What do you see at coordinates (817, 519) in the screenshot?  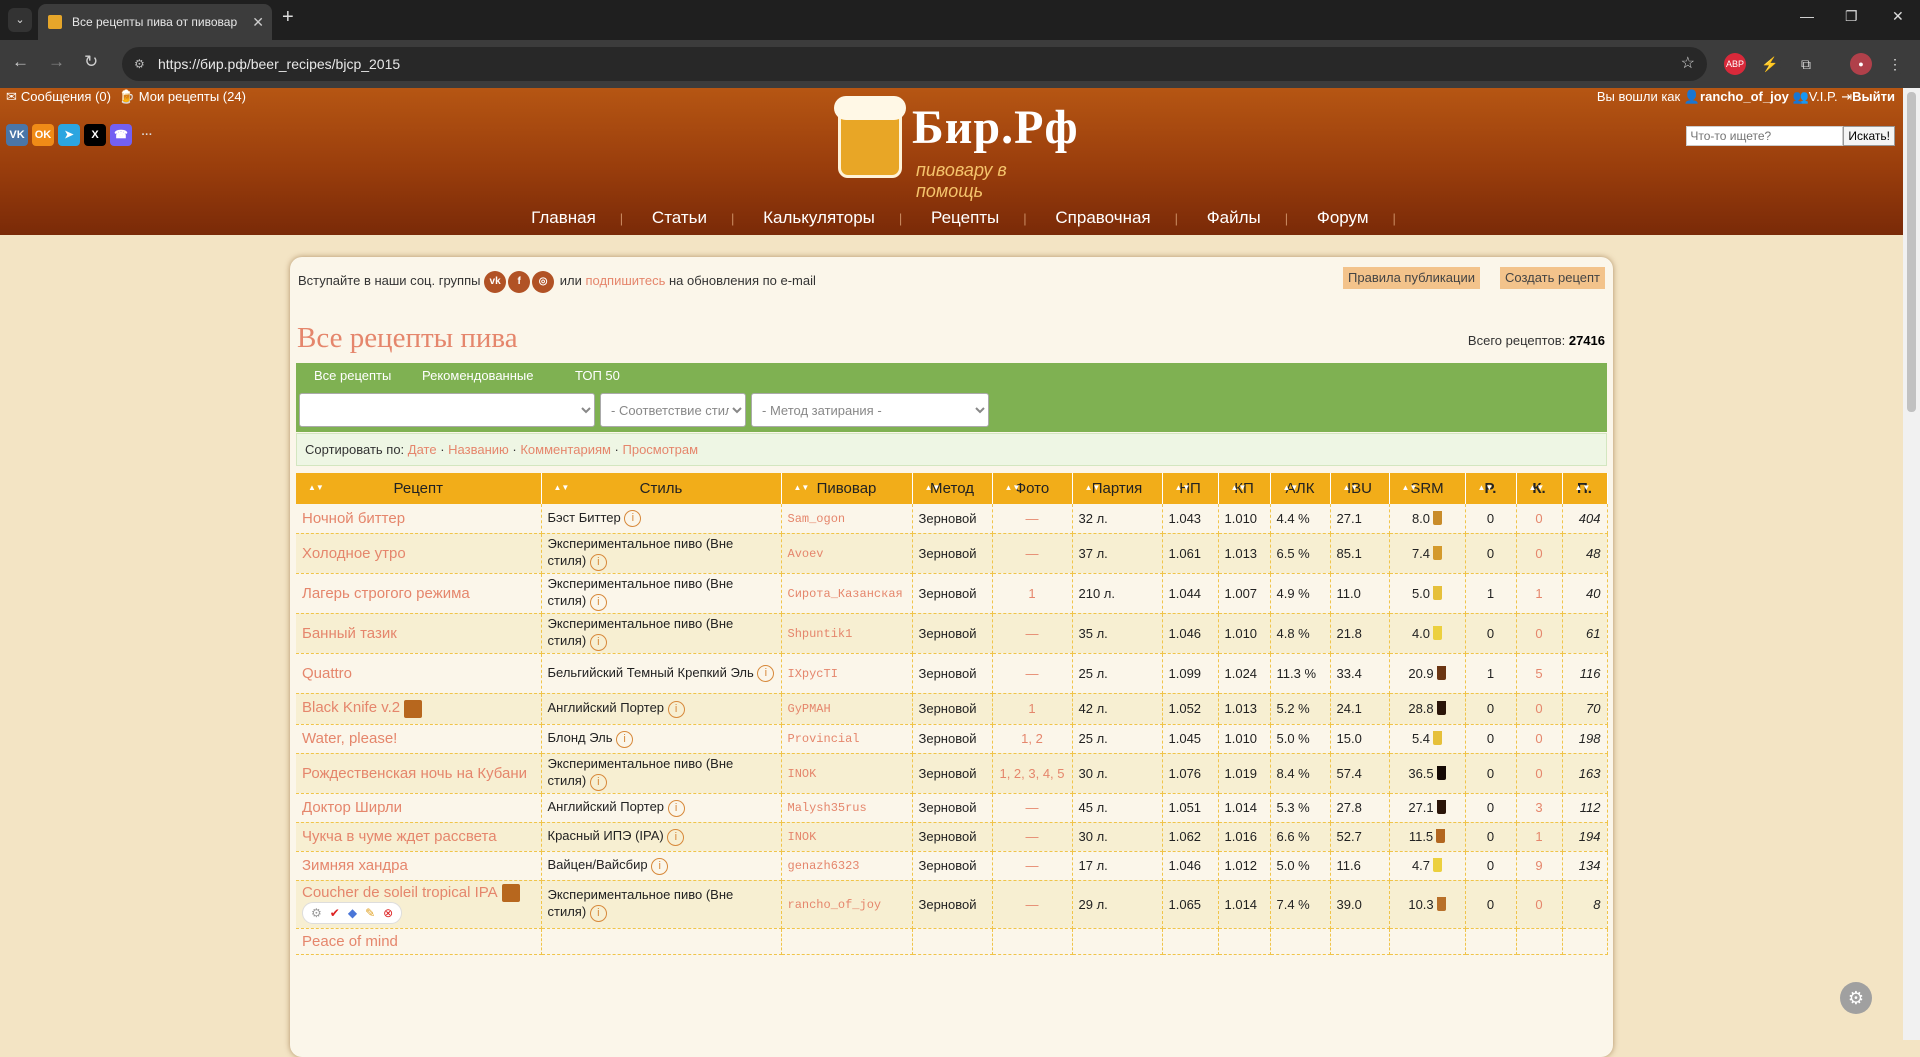 I see `brewer-link: Sam_ogon` at bounding box center [817, 519].